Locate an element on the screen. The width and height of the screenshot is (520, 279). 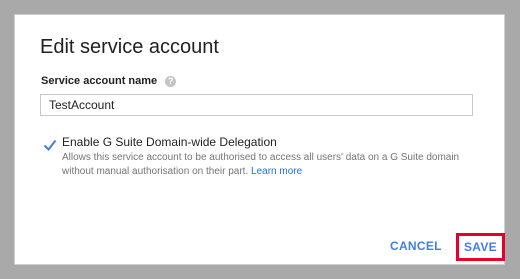
delegation-label: Enable G Suite Domain-wide Delegation is located at coordinates (272, 142).